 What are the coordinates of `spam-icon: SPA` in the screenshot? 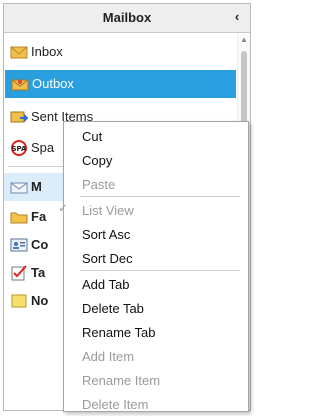 It's located at (19, 148).